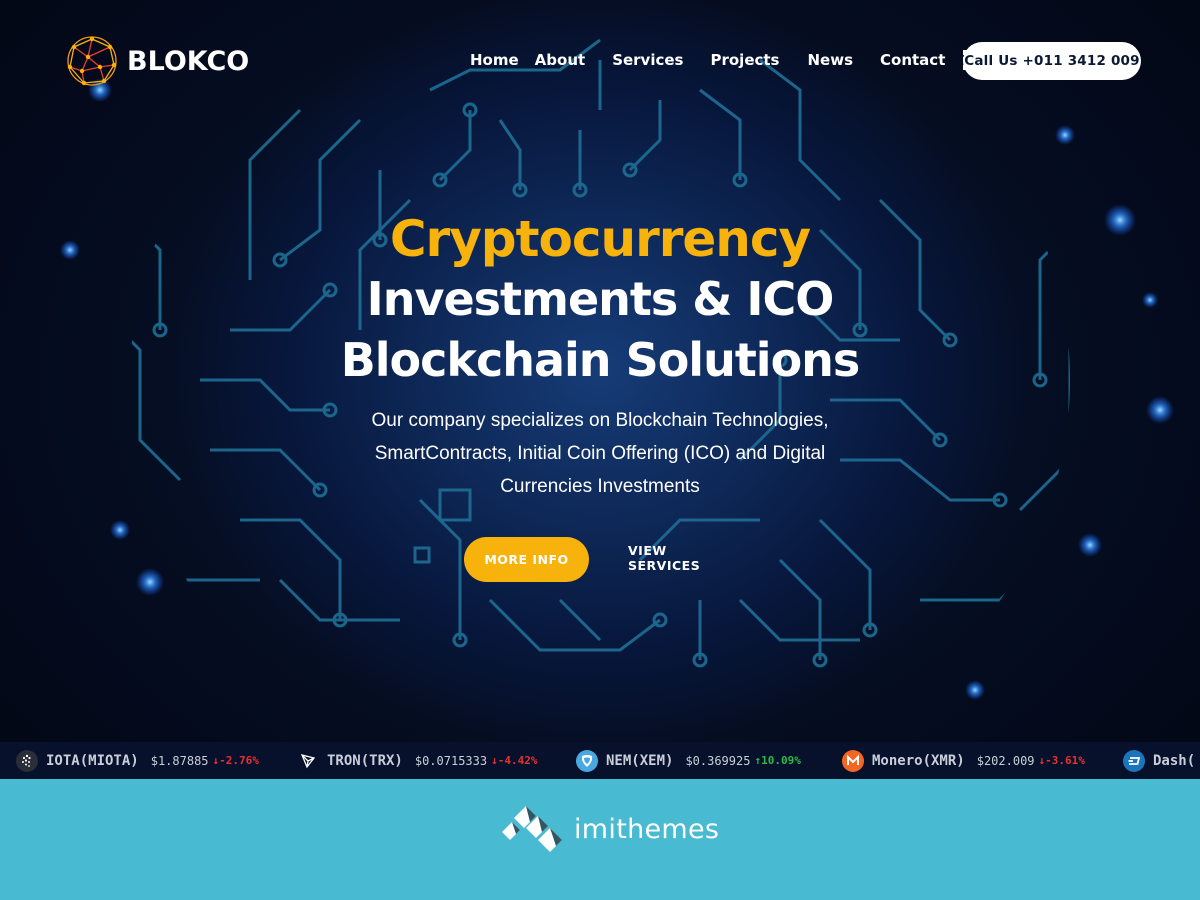 The width and height of the screenshot is (1200, 900). What do you see at coordinates (683, 558) in the screenshot?
I see `view-services-button: VIEW SERVICES` at bounding box center [683, 558].